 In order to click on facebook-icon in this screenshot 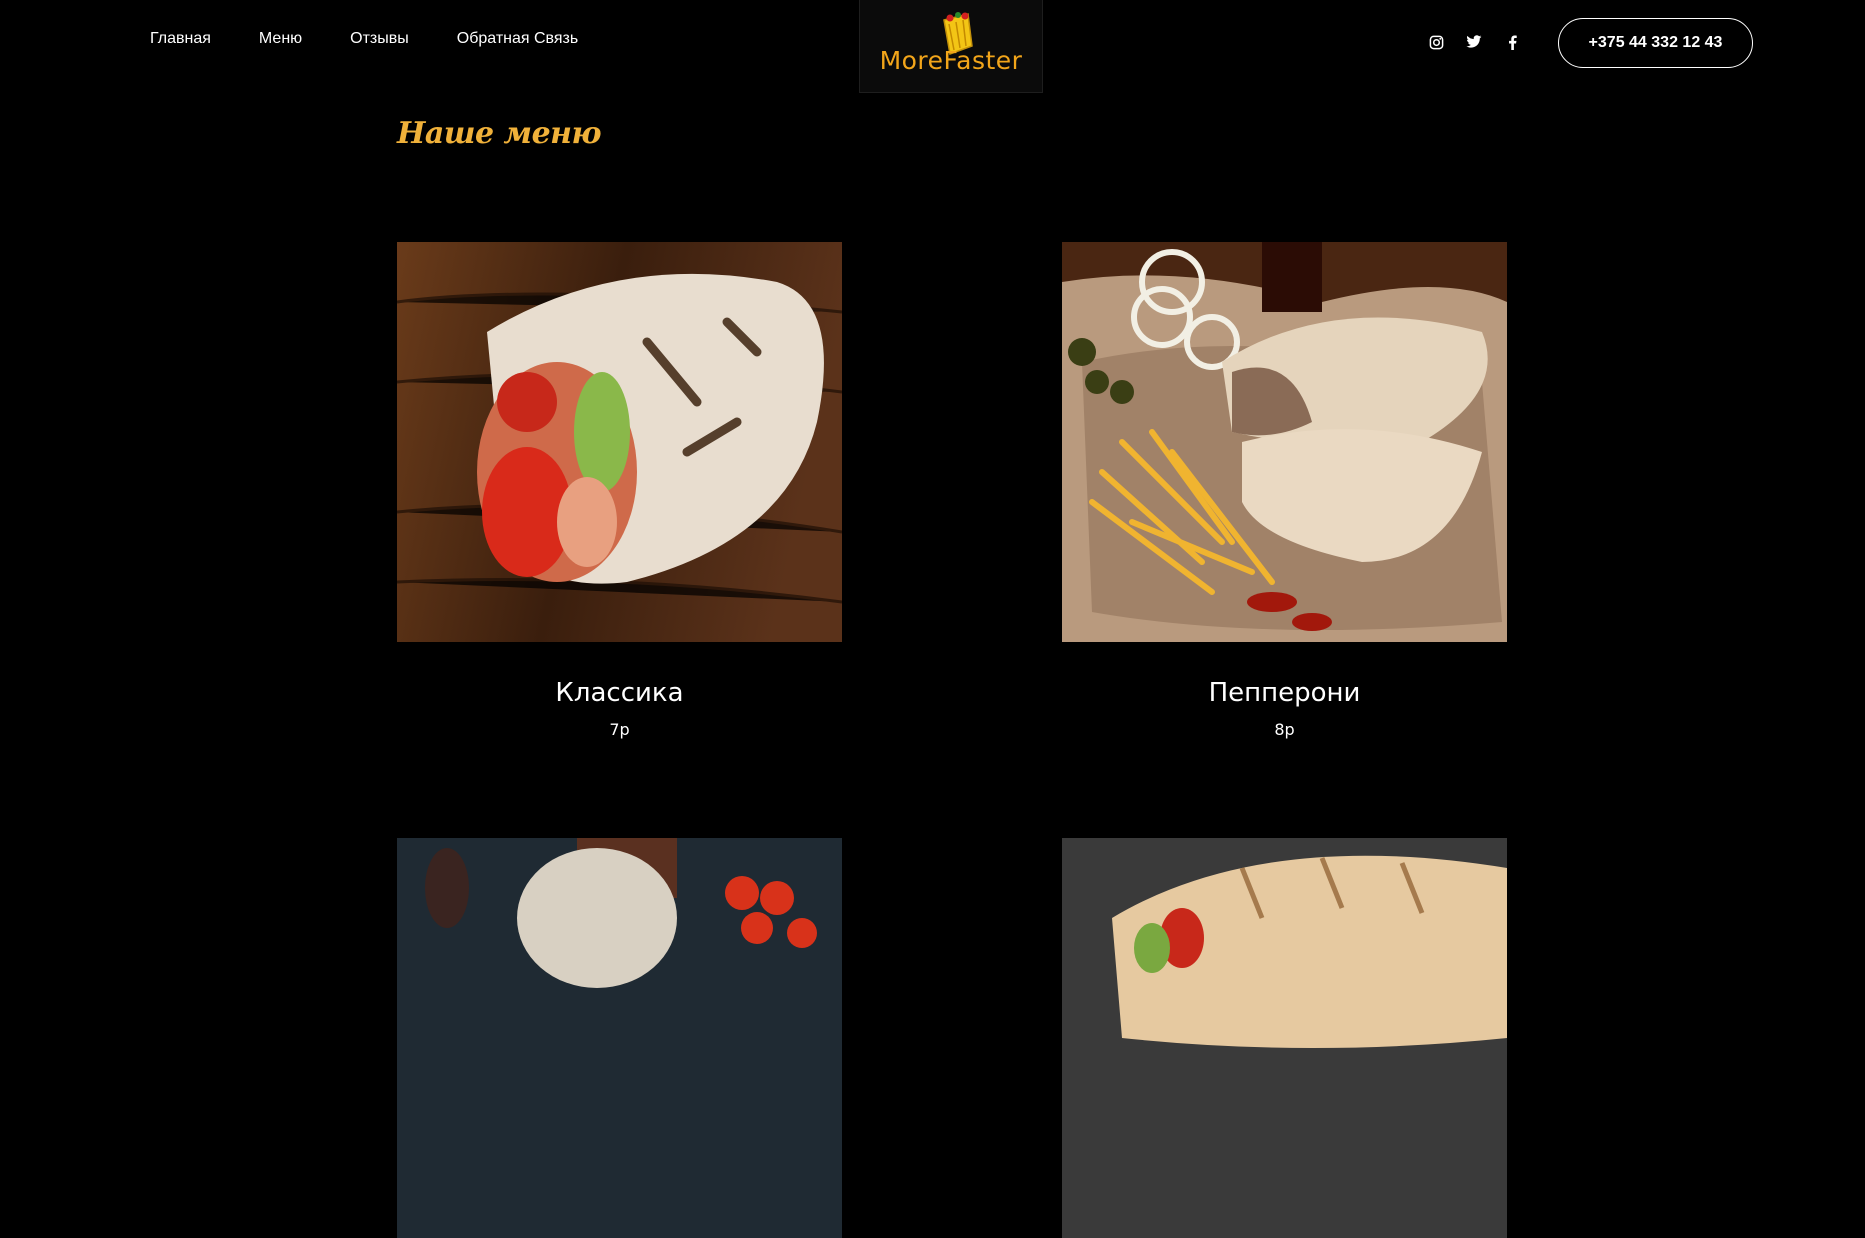, I will do `click(1512, 42)`.